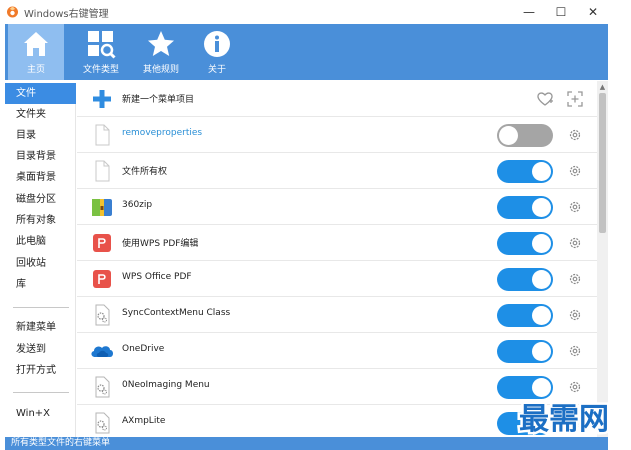  I want to click on info-icon, so click(217, 44).